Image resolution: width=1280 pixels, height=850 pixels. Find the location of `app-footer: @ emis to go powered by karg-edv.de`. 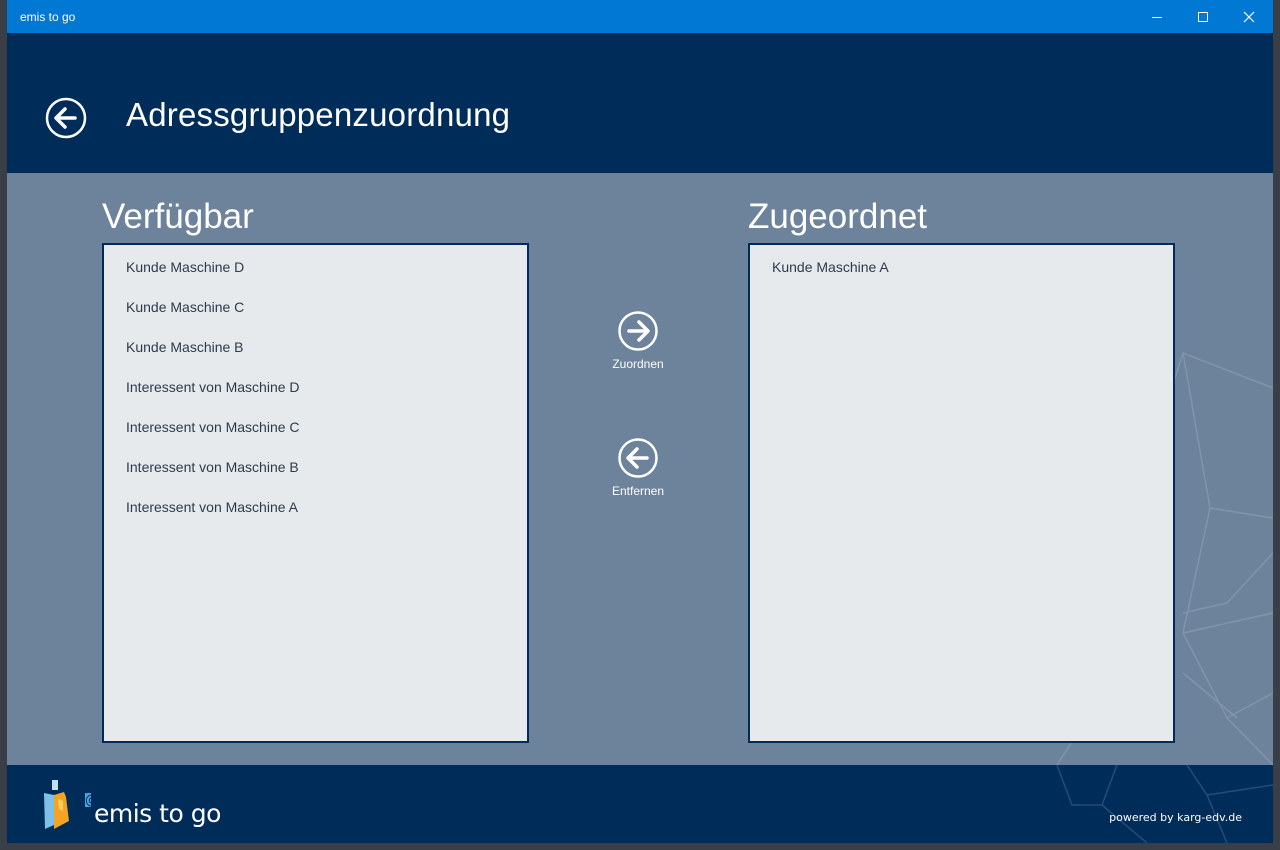

app-footer: @ emis to go powered by karg-edv.de is located at coordinates (640, 804).